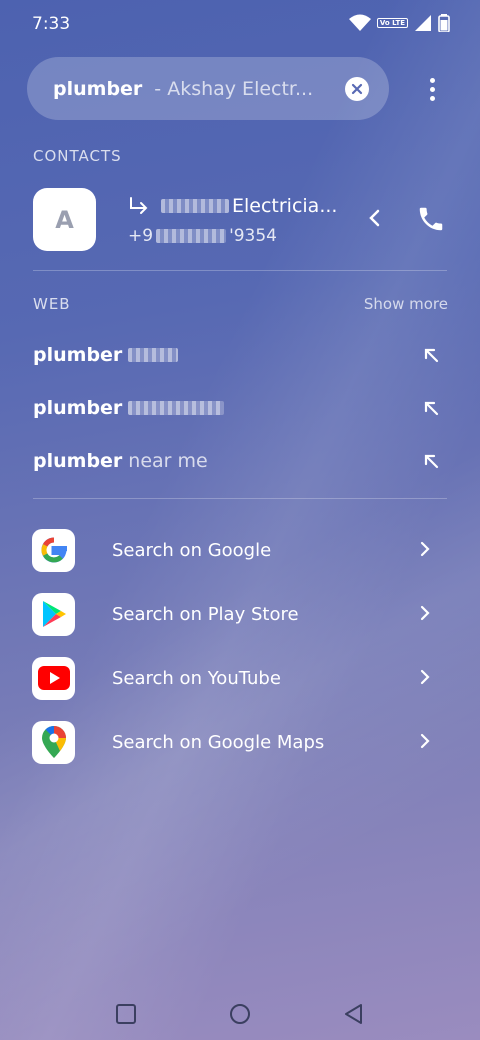 The height and width of the screenshot is (1040, 480). I want to click on search-on-youtube-item: Search on YouTube, so click(239, 678).